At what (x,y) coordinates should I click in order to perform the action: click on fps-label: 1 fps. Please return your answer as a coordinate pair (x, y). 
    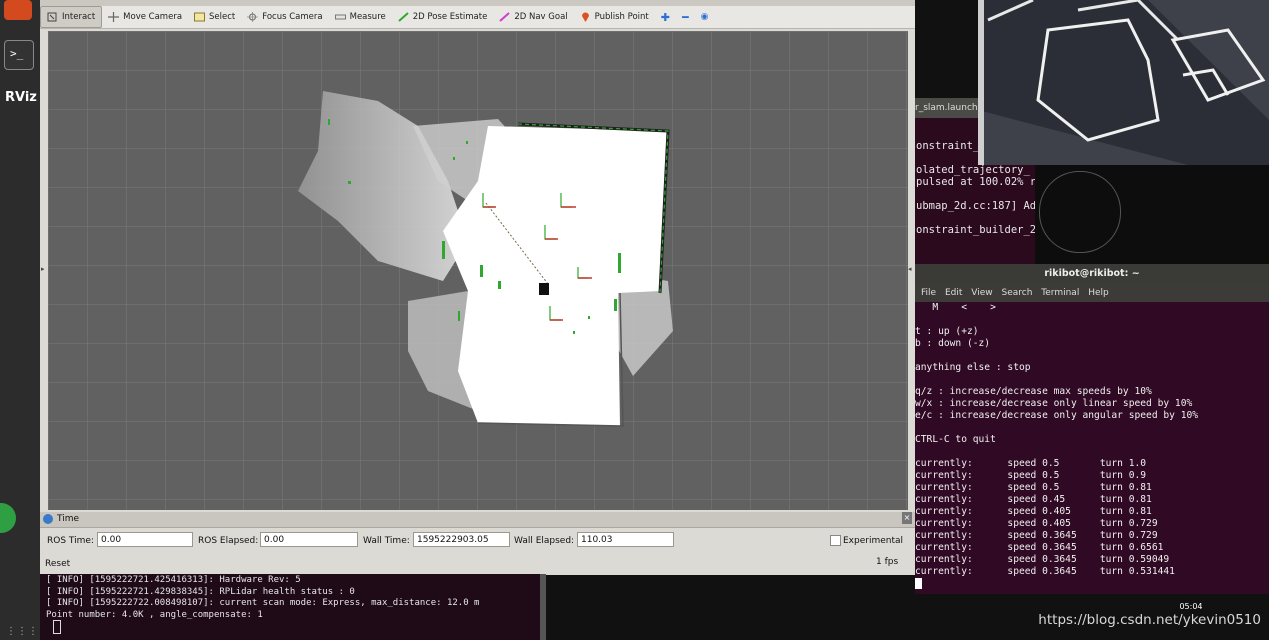
    Looking at the image, I should click on (887, 562).